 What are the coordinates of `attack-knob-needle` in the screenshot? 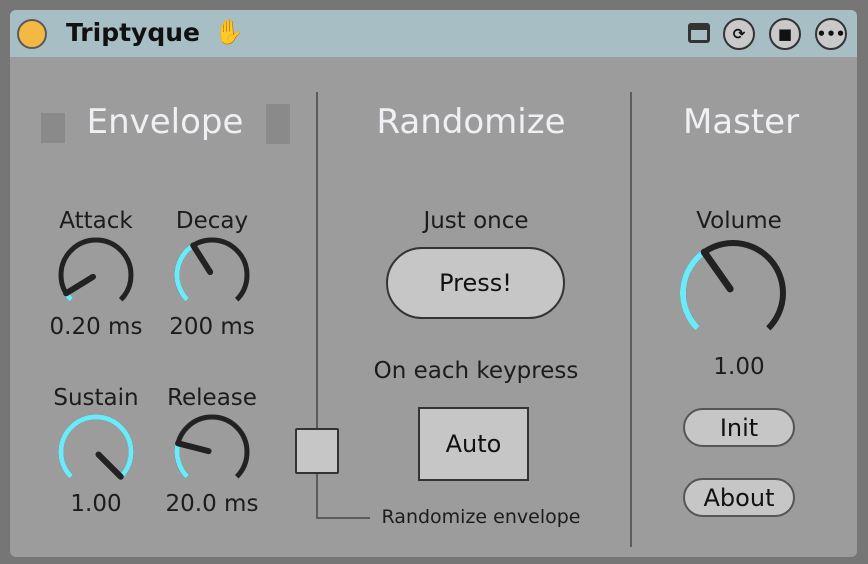 It's located at (80, 285).